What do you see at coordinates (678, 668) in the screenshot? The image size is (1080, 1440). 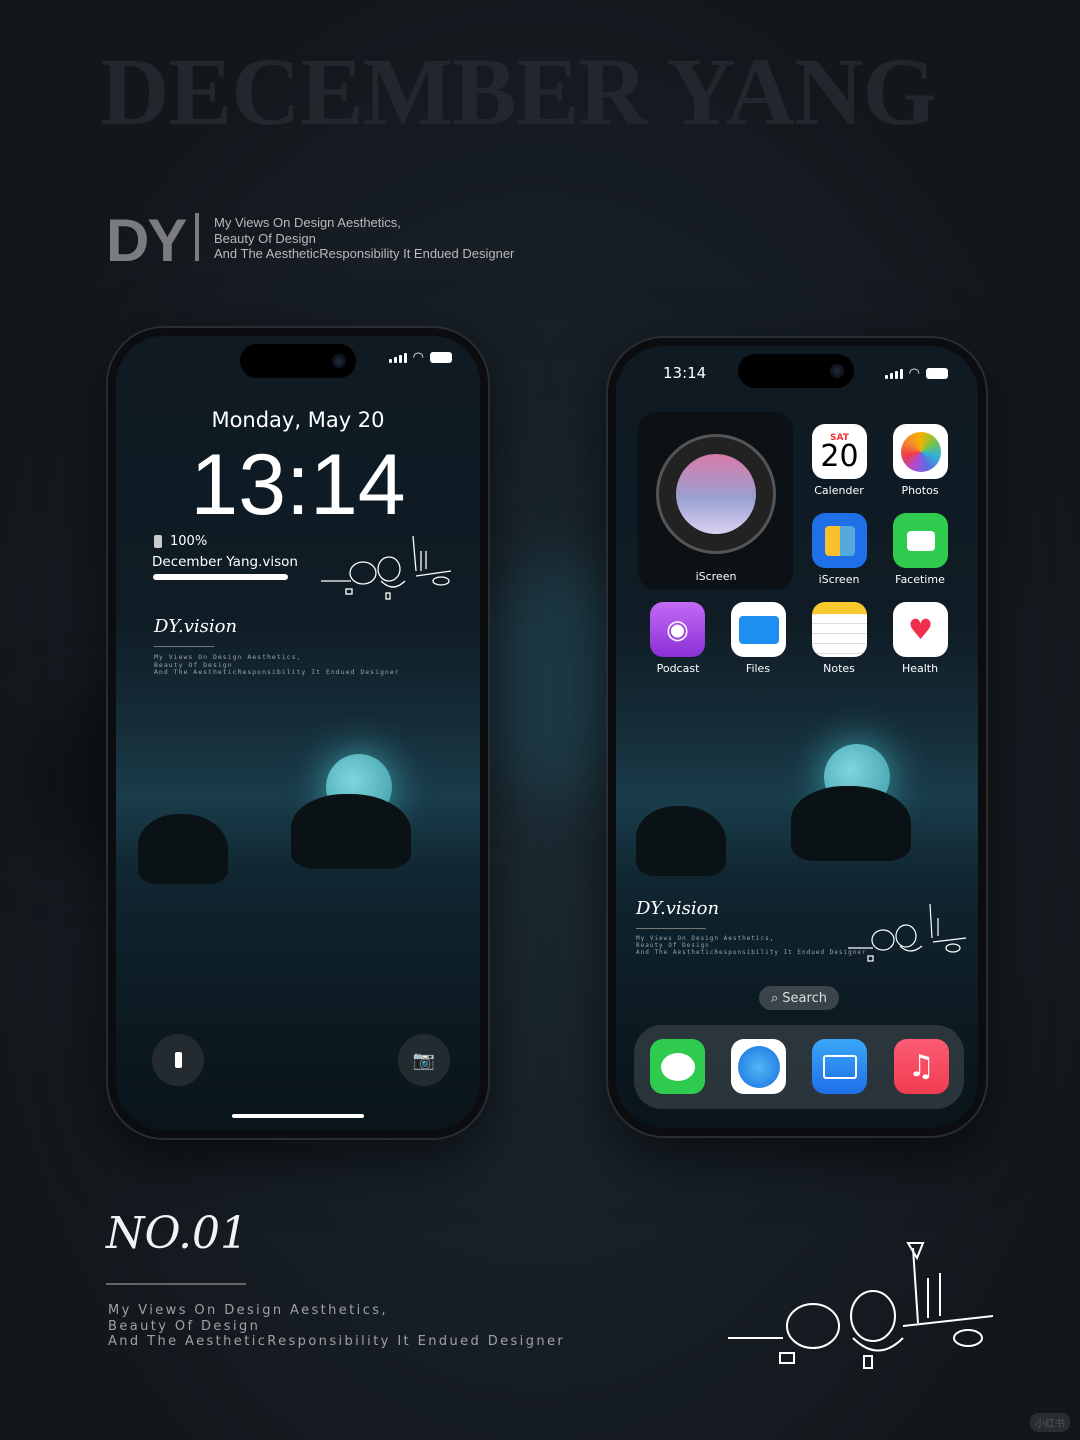 I see `app-label: Podcast` at bounding box center [678, 668].